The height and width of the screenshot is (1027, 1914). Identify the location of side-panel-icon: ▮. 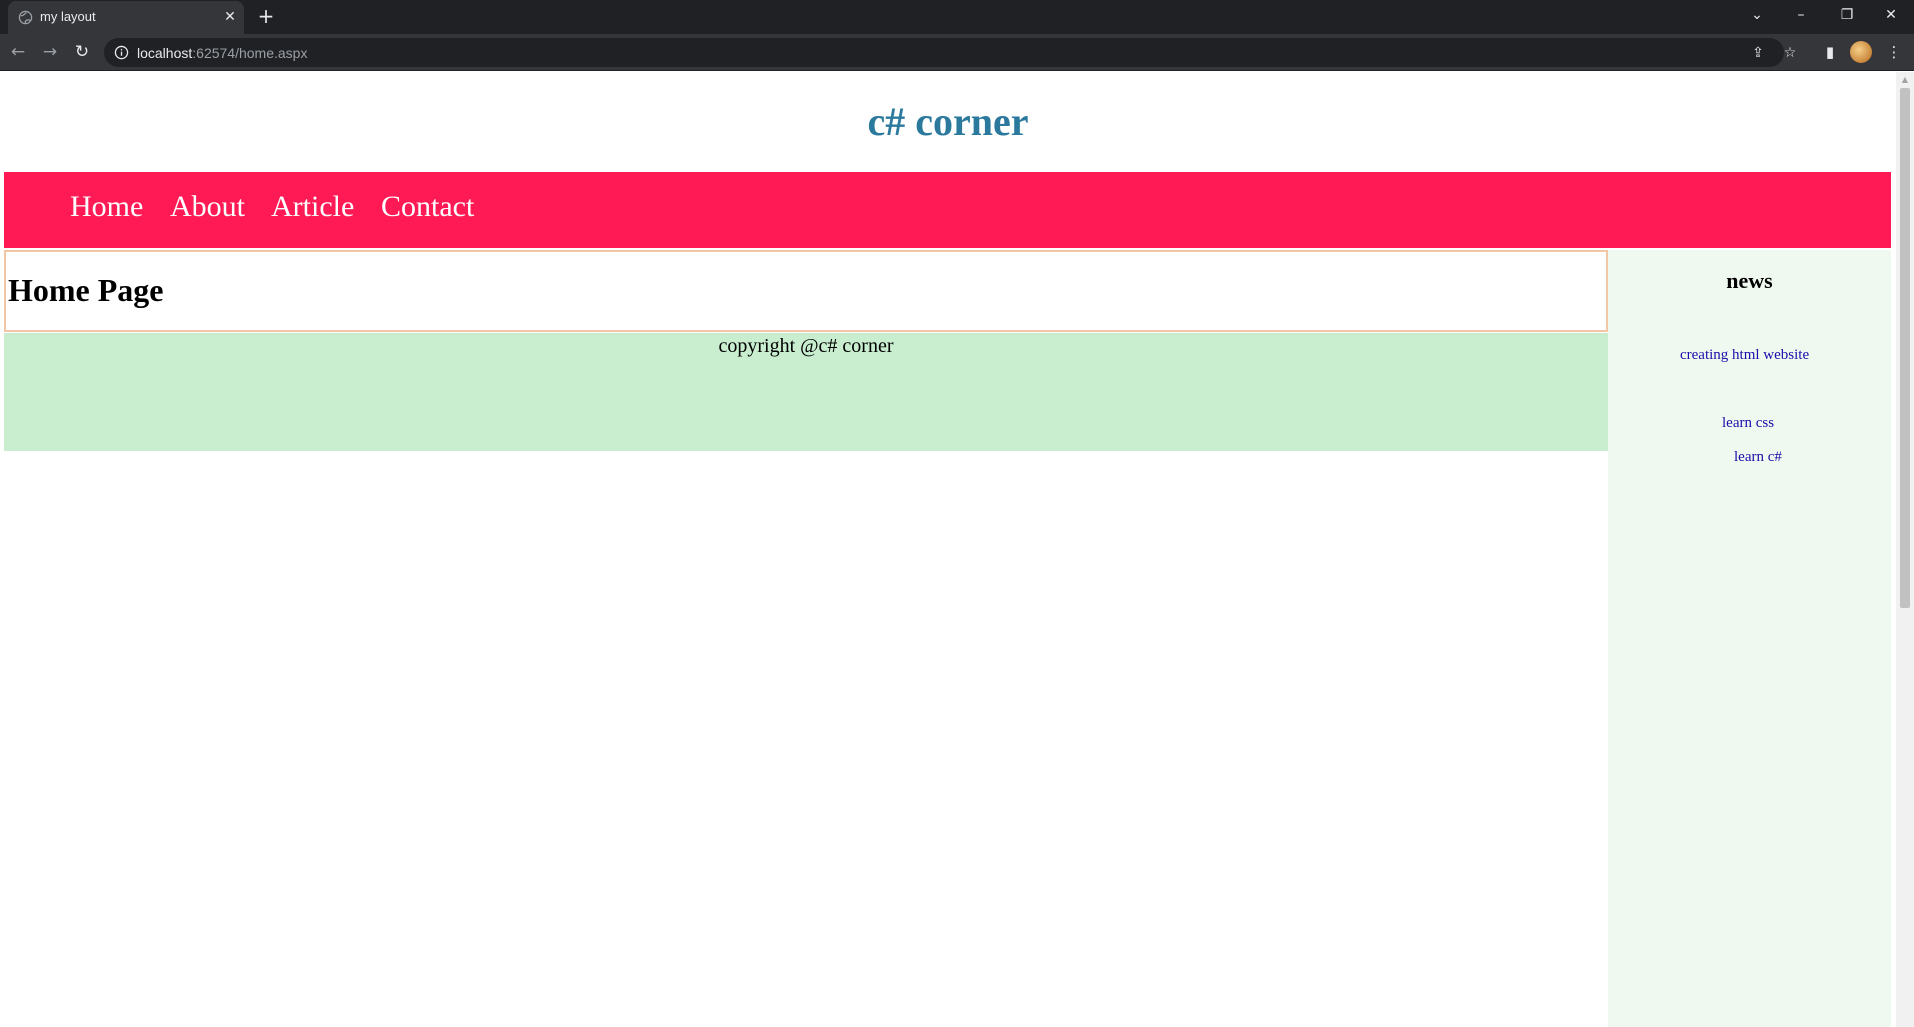
(1830, 52).